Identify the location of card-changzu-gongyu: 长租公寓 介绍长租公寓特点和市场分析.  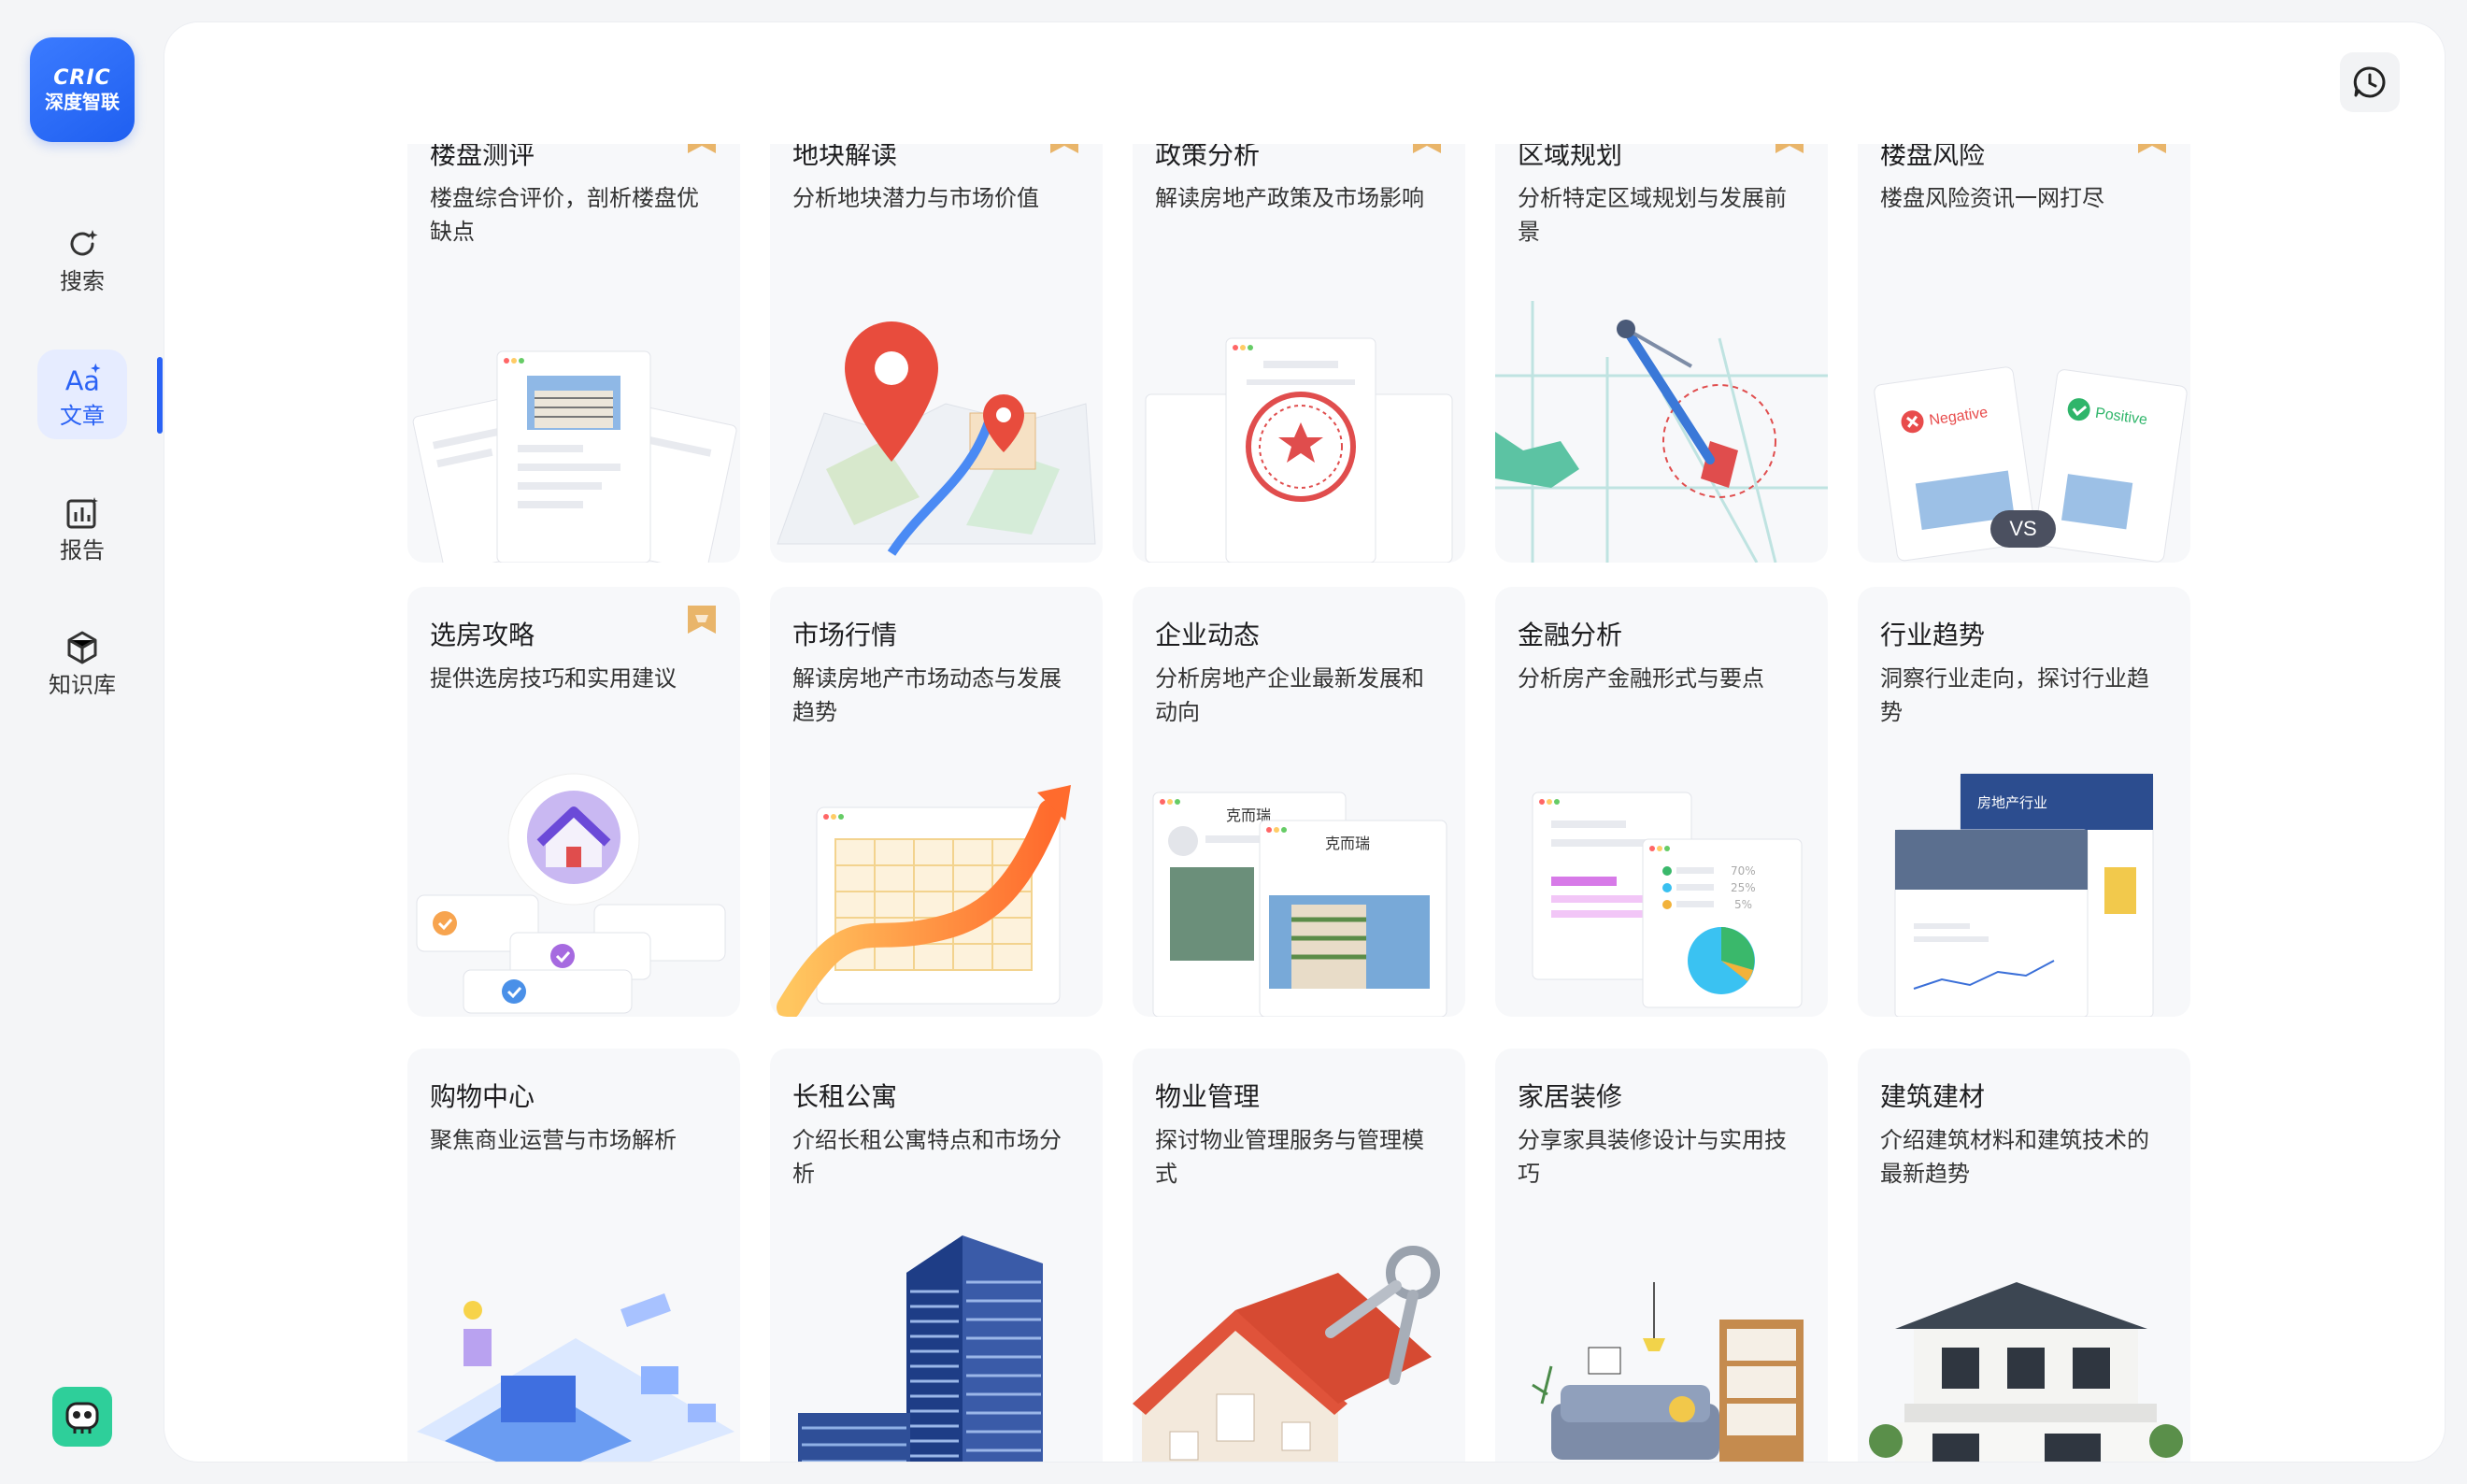
(936, 1255).